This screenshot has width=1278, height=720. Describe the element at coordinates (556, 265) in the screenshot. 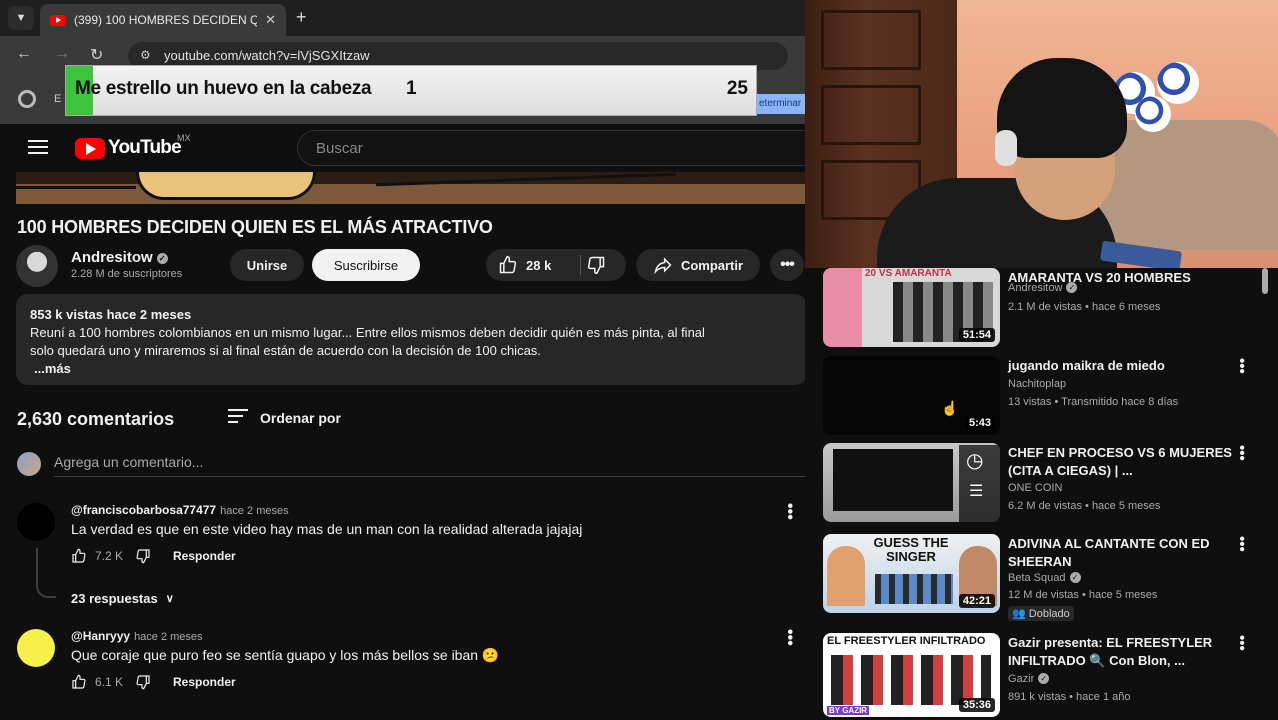

I see `like-dislike-group: 28 k` at that location.